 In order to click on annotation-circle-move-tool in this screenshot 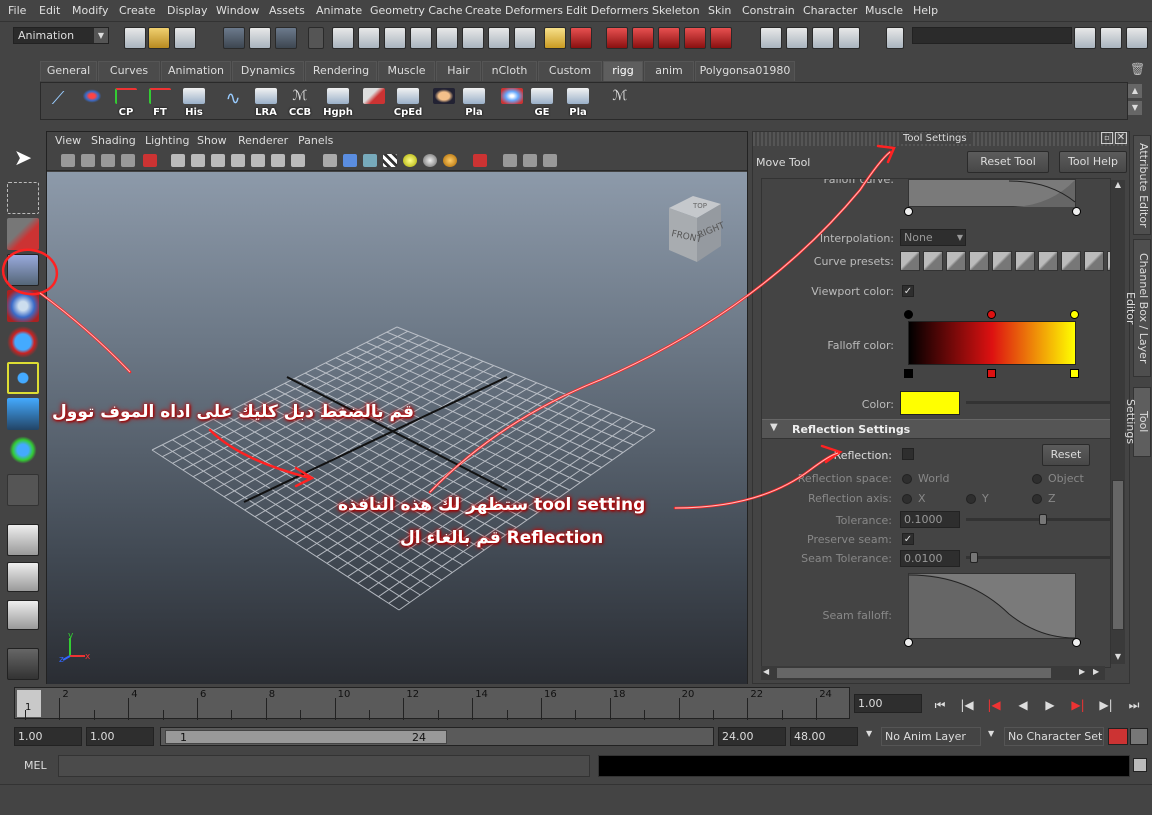, I will do `click(30, 272)`.